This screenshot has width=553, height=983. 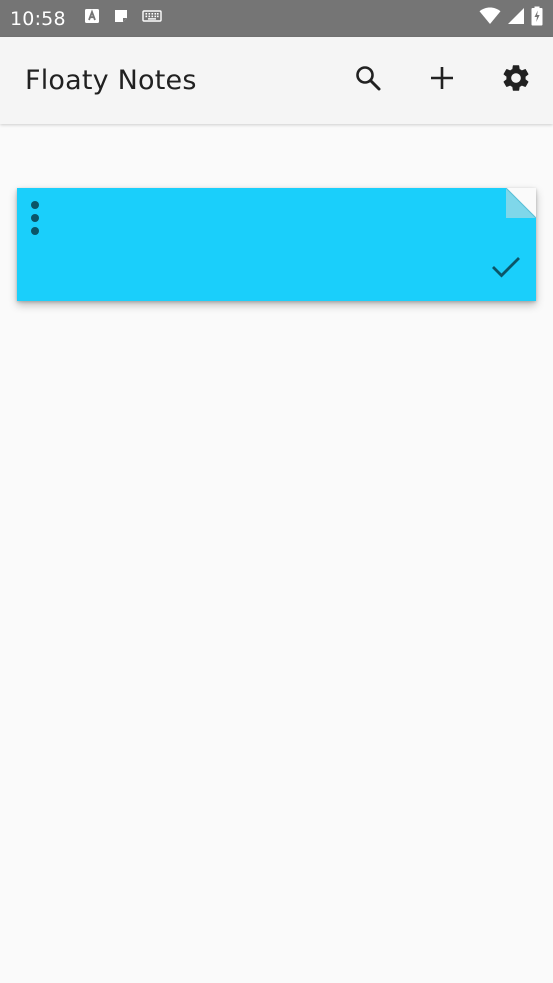 I want to click on keyboard-icon, so click(x=152, y=18).